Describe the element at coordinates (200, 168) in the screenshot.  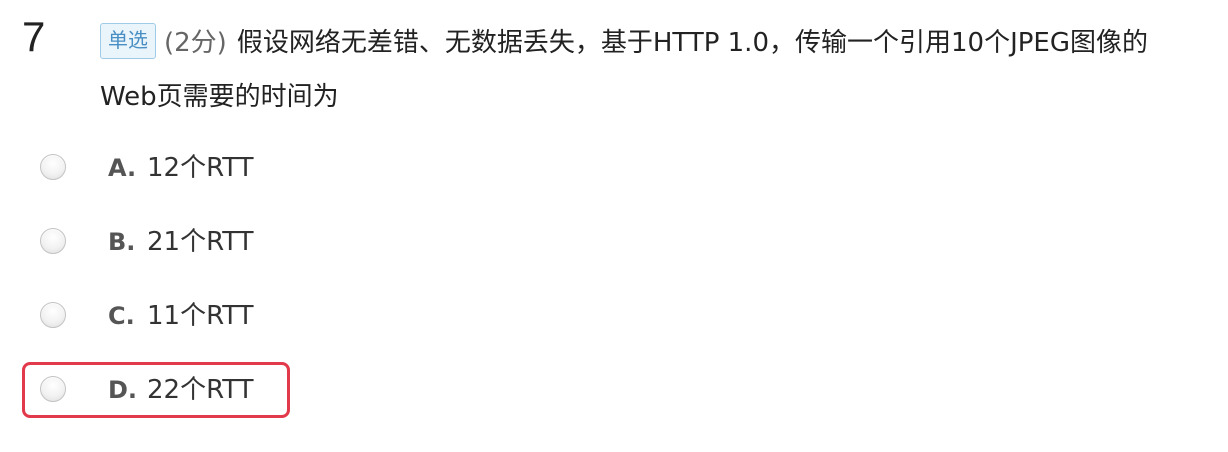
I see `option-a-text: 12个RTT` at that location.